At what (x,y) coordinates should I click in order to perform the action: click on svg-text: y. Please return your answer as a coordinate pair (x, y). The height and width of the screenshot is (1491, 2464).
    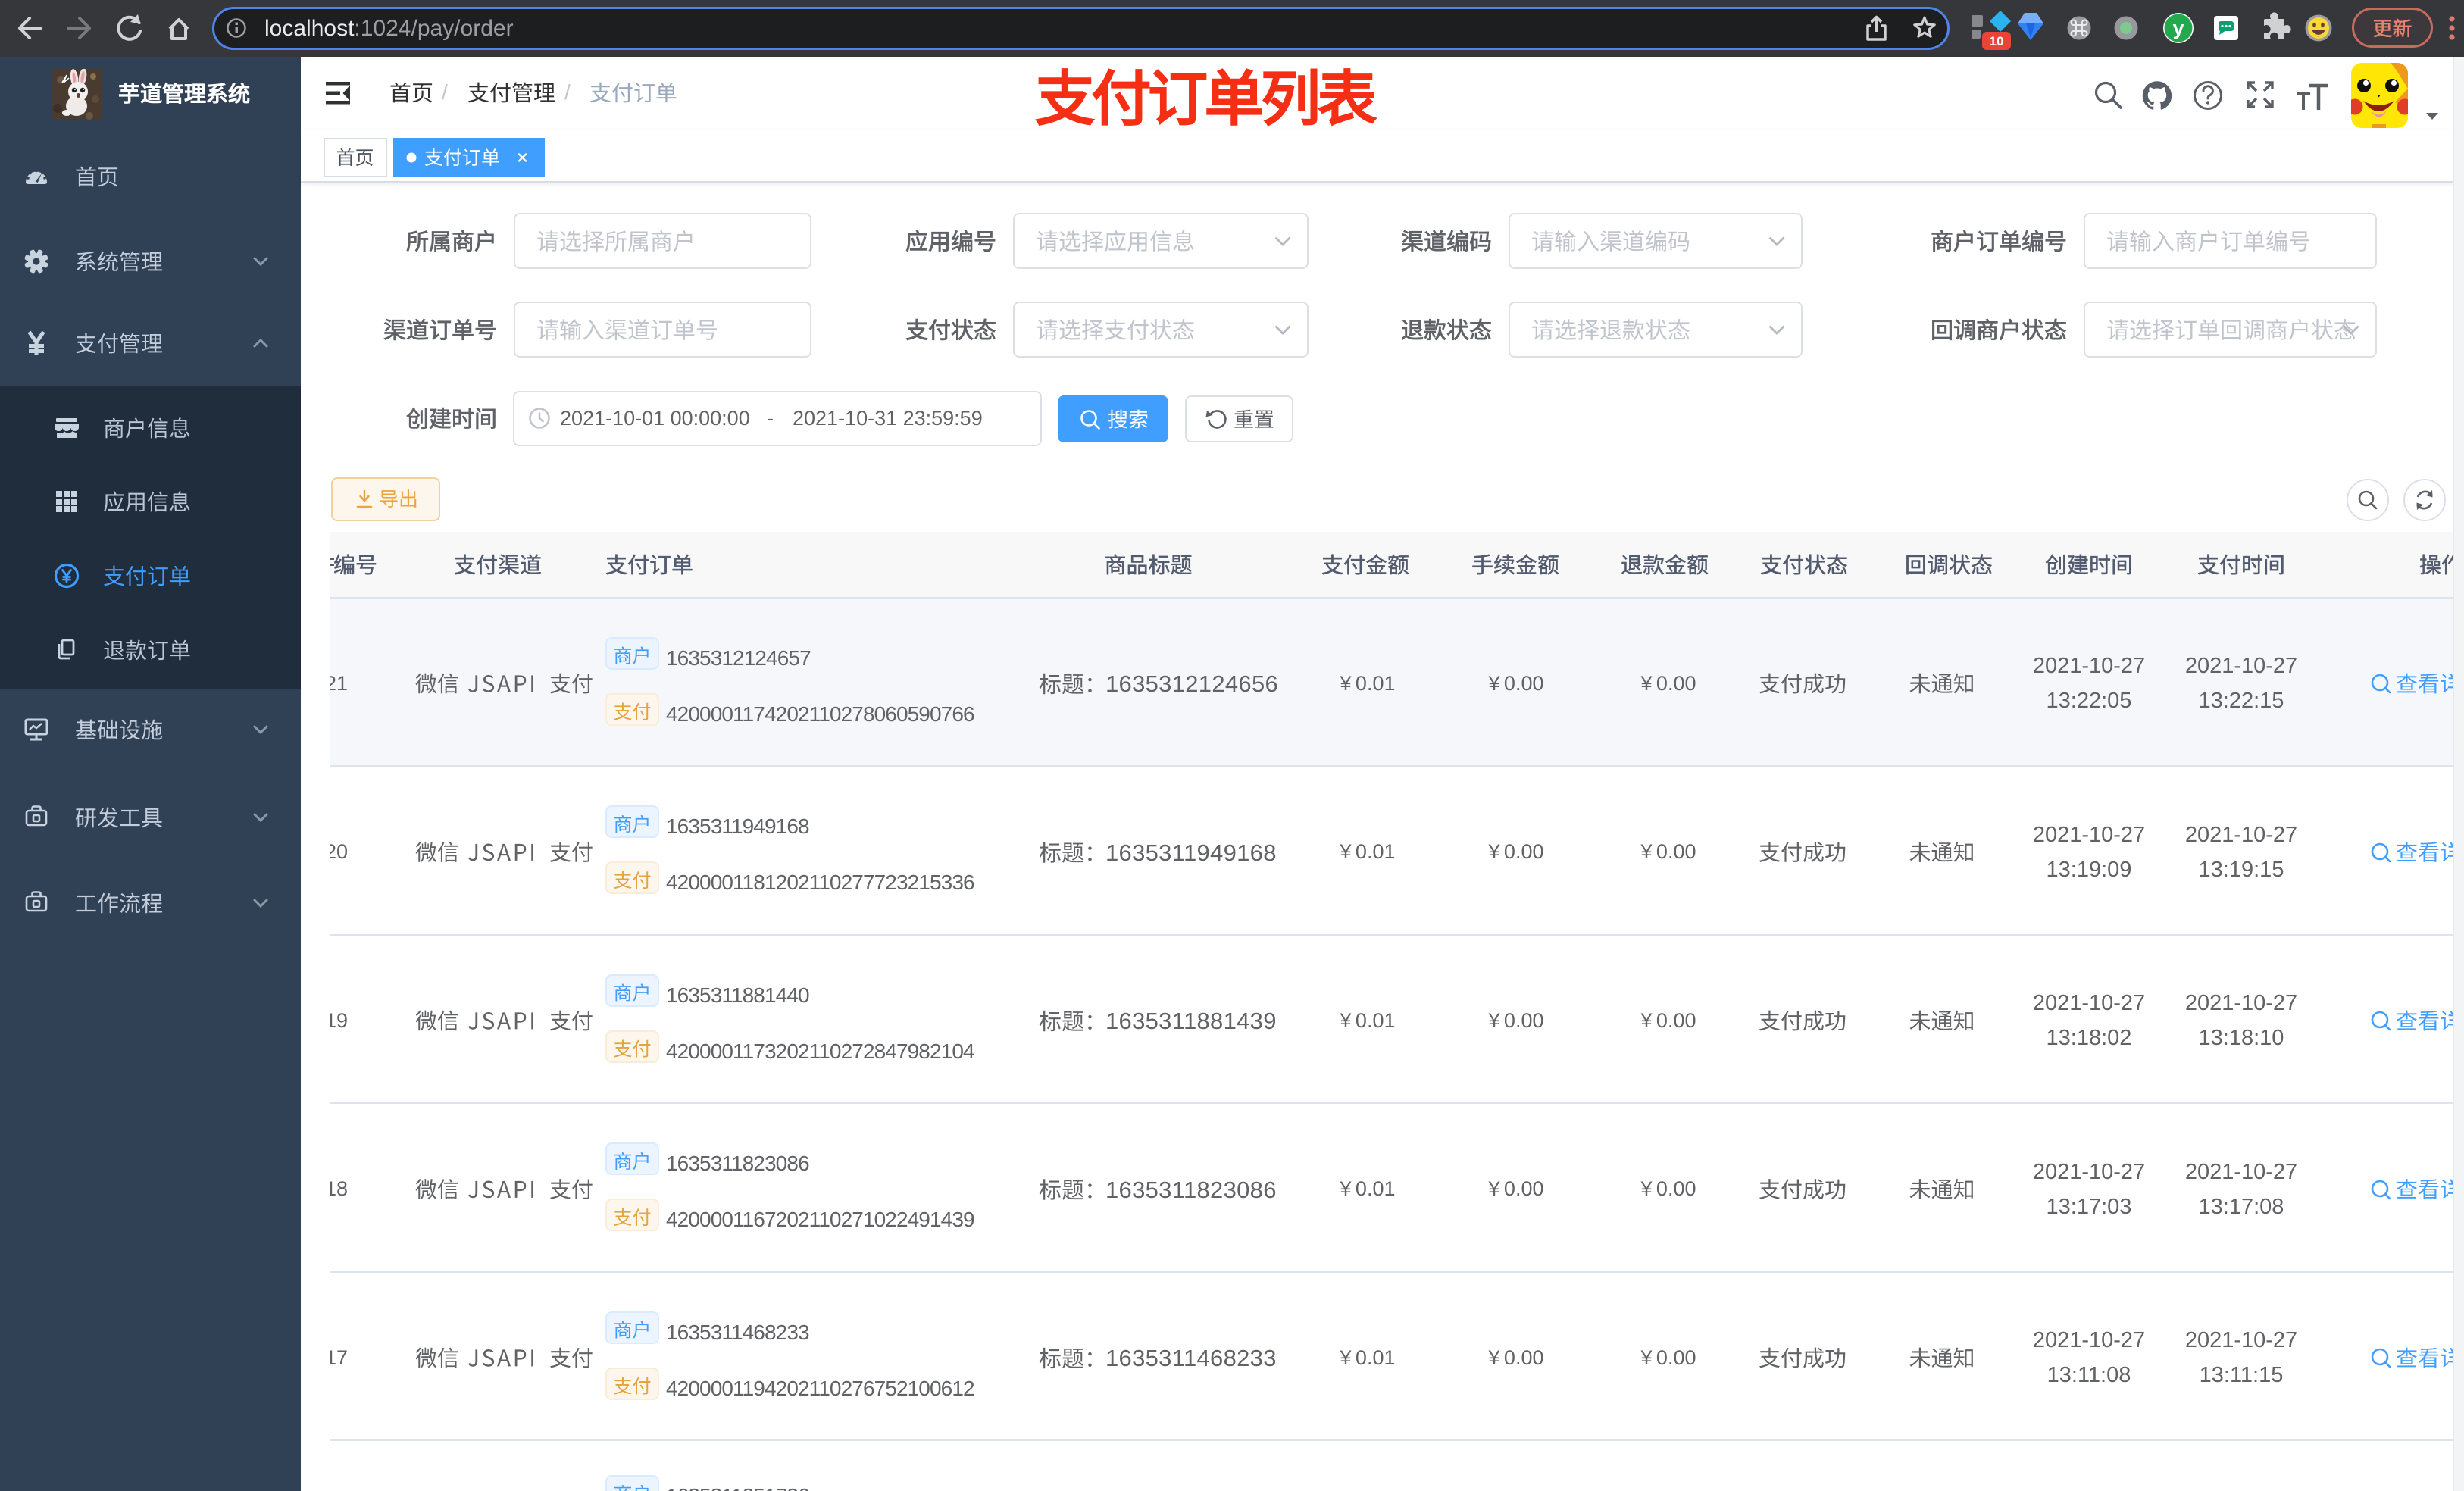
    Looking at the image, I should click on (2178, 28).